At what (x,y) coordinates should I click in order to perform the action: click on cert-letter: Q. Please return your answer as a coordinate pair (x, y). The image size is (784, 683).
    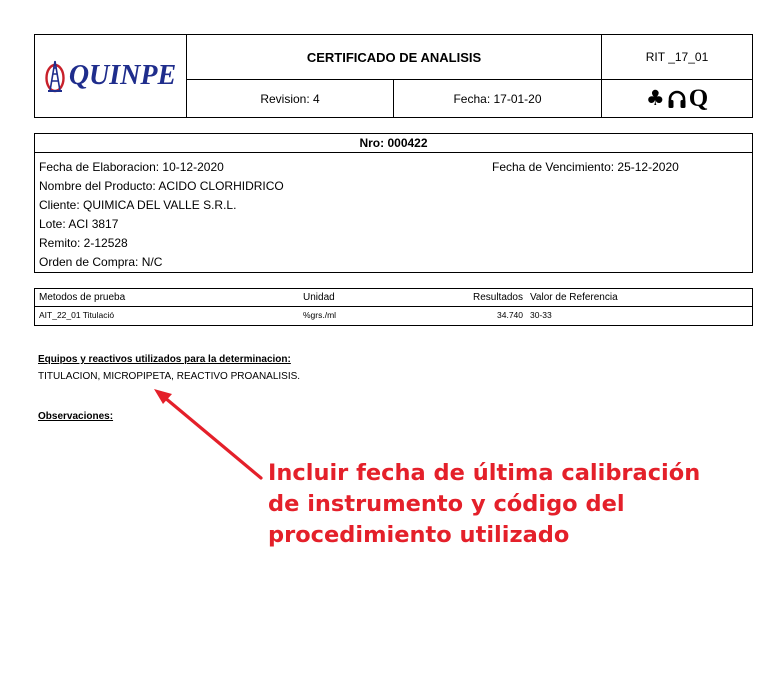
    Looking at the image, I should click on (698, 98).